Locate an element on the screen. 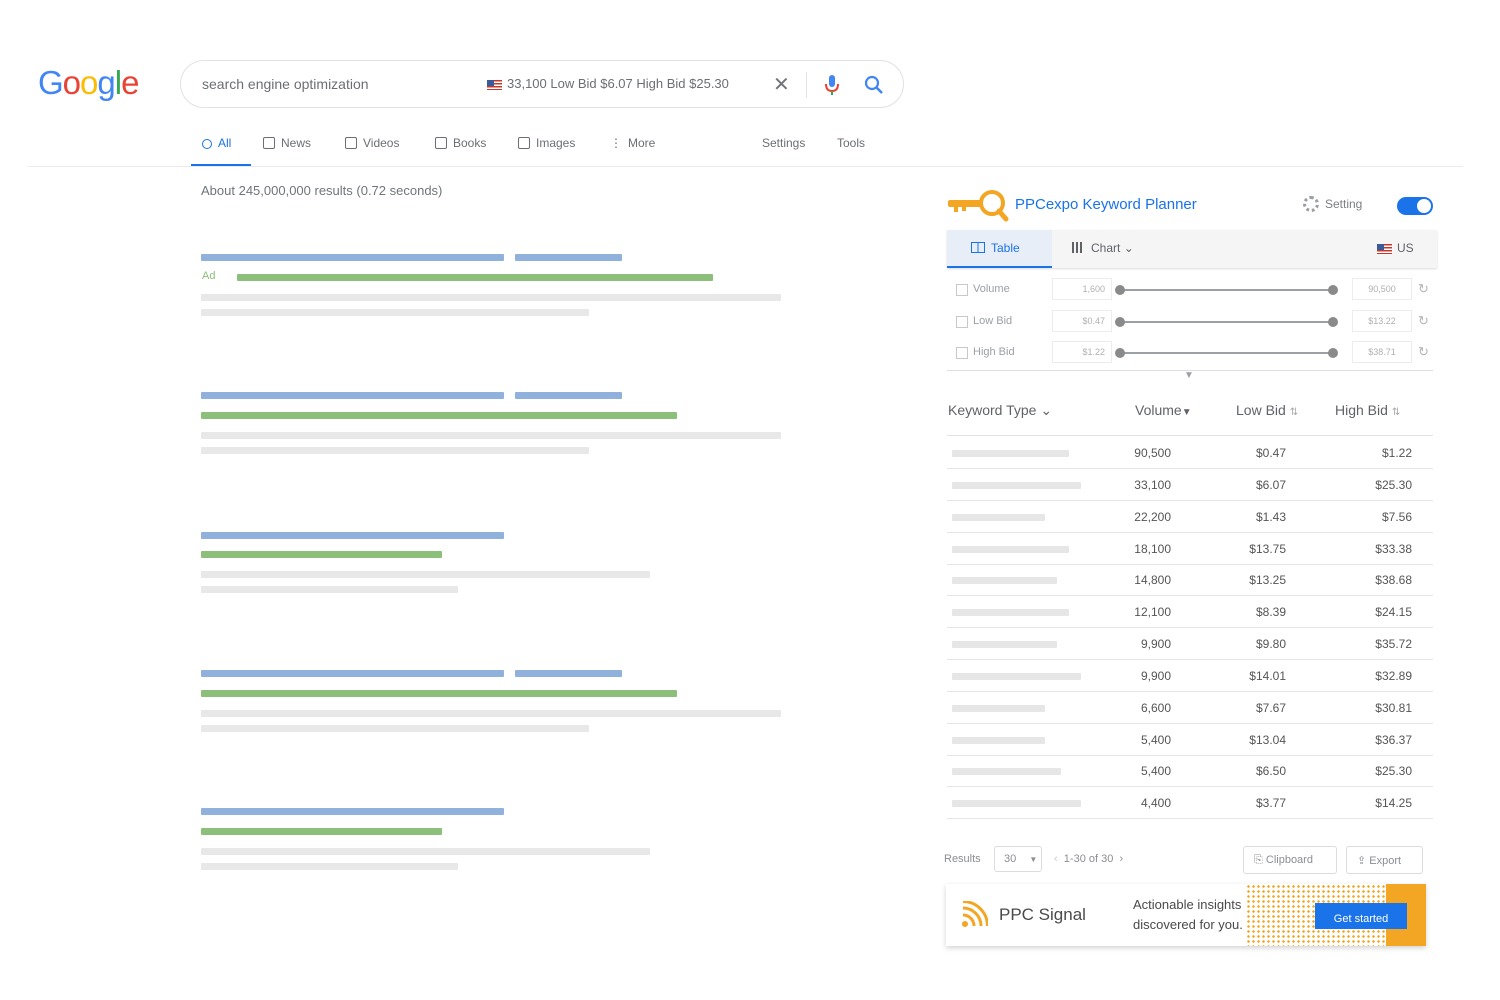  tab-table: Table is located at coordinates (999, 249).